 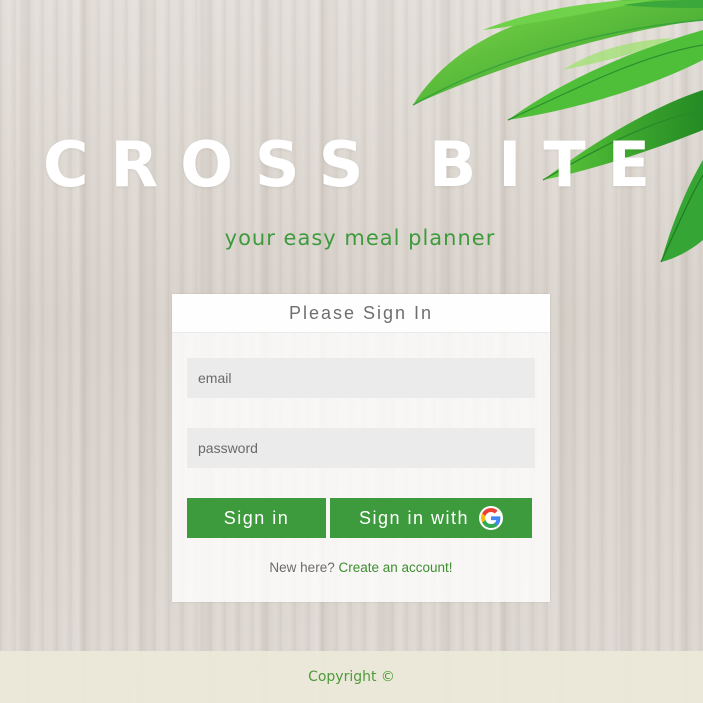 What do you see at coordinates (361, 313) in the screenshot?
I see `signin-header: Please Sign In` at bounding box center [361, 313].